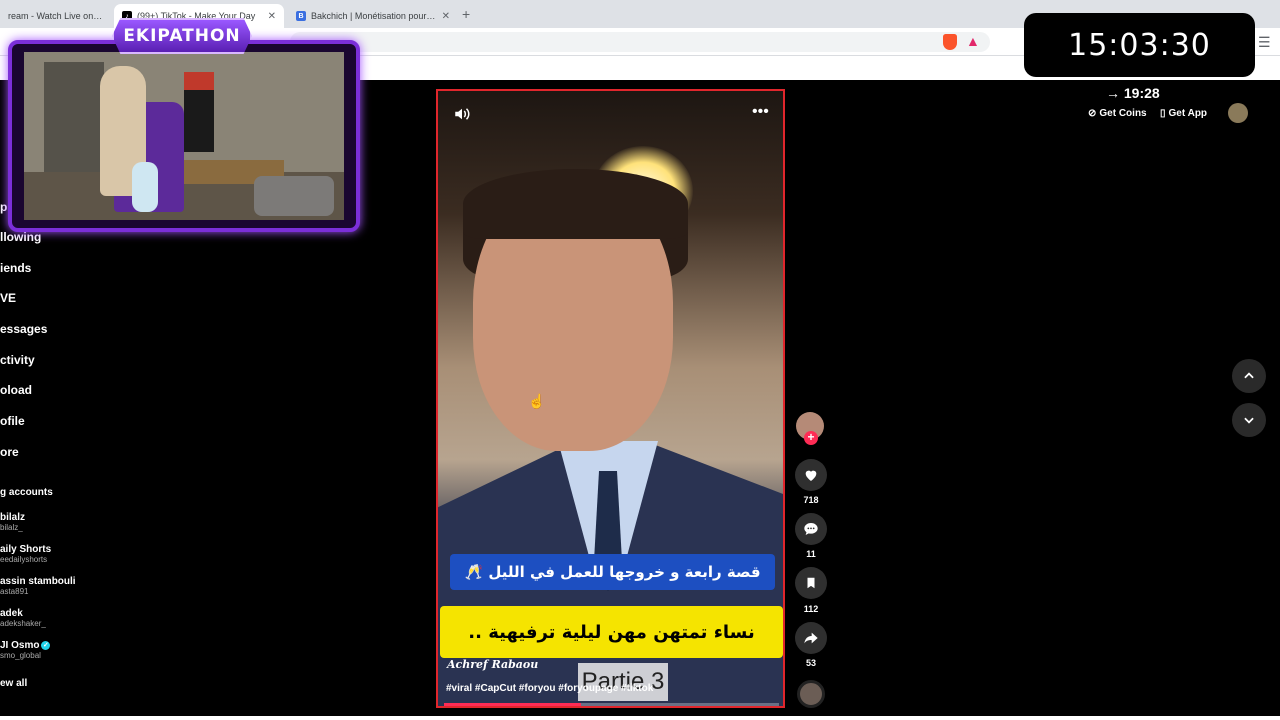 The height and width of the screenshot is (720, 1280). I want to click on account-name: bilalz, so click(13, 517).